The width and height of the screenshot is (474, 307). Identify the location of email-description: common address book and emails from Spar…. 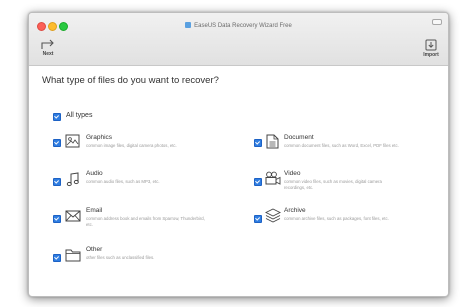
(145, 221).